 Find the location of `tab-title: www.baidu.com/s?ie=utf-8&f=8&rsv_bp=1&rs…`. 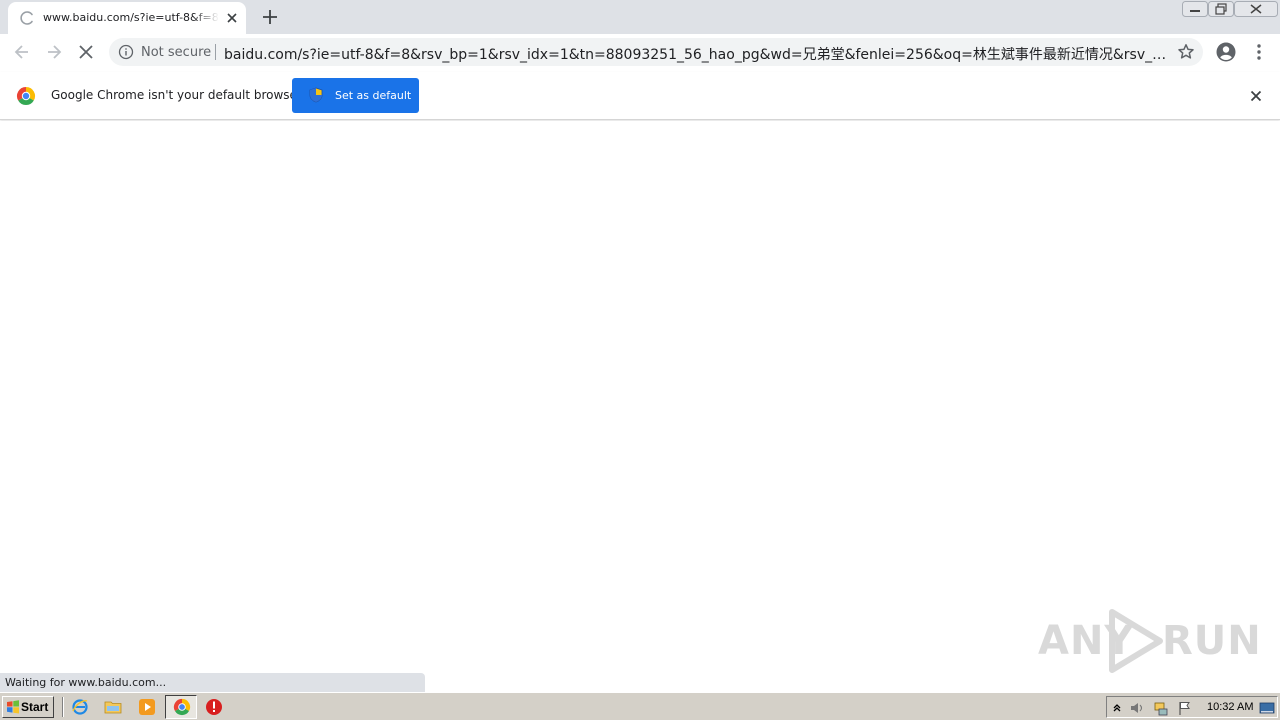

tab-title: www.baidu.com/s?ie=utf-8&f=8&rsv_bp=1&rs… is located at coordinates (131, 17).